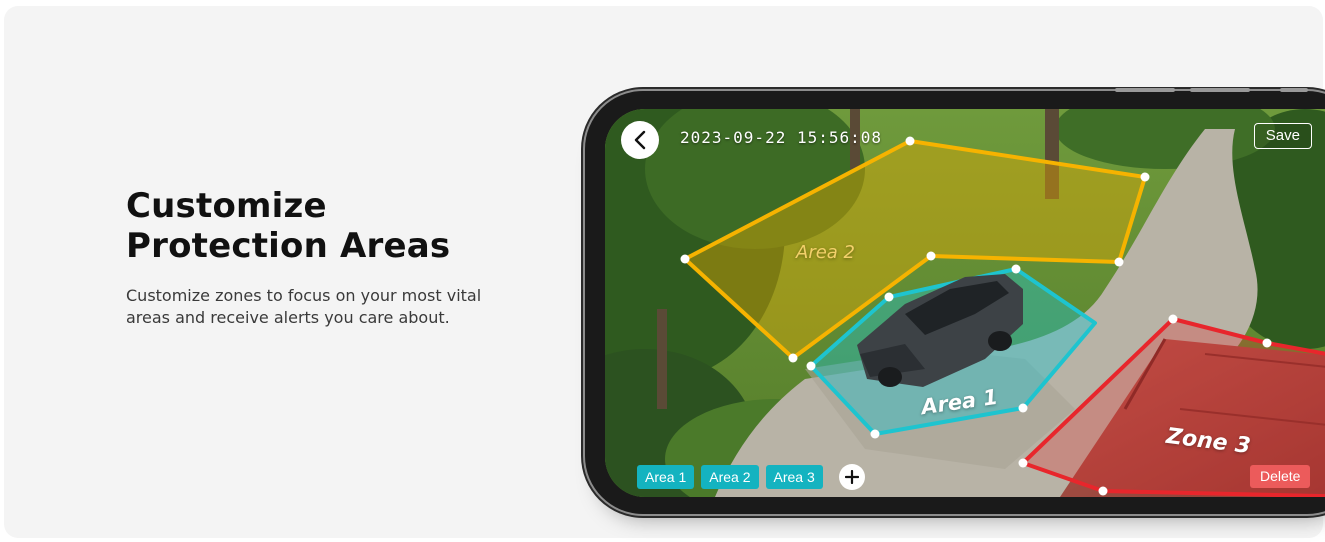 The height and width of the screenshot is (542, 1325). What do you see at coordinates (1282, 136) in the screenshot?
I see `save-button: Save` at bounding box center [1282, 136].